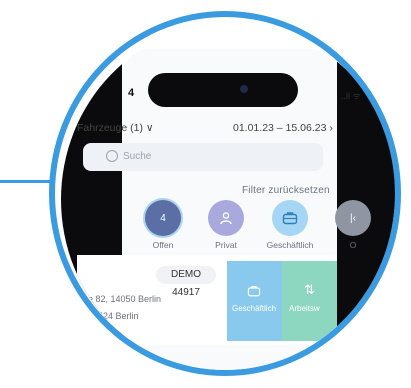 The image size is (411, 388). Describe the element at coordinates (163, 245) in the screenshot. I see `category-offen-label: Offen` at that location.